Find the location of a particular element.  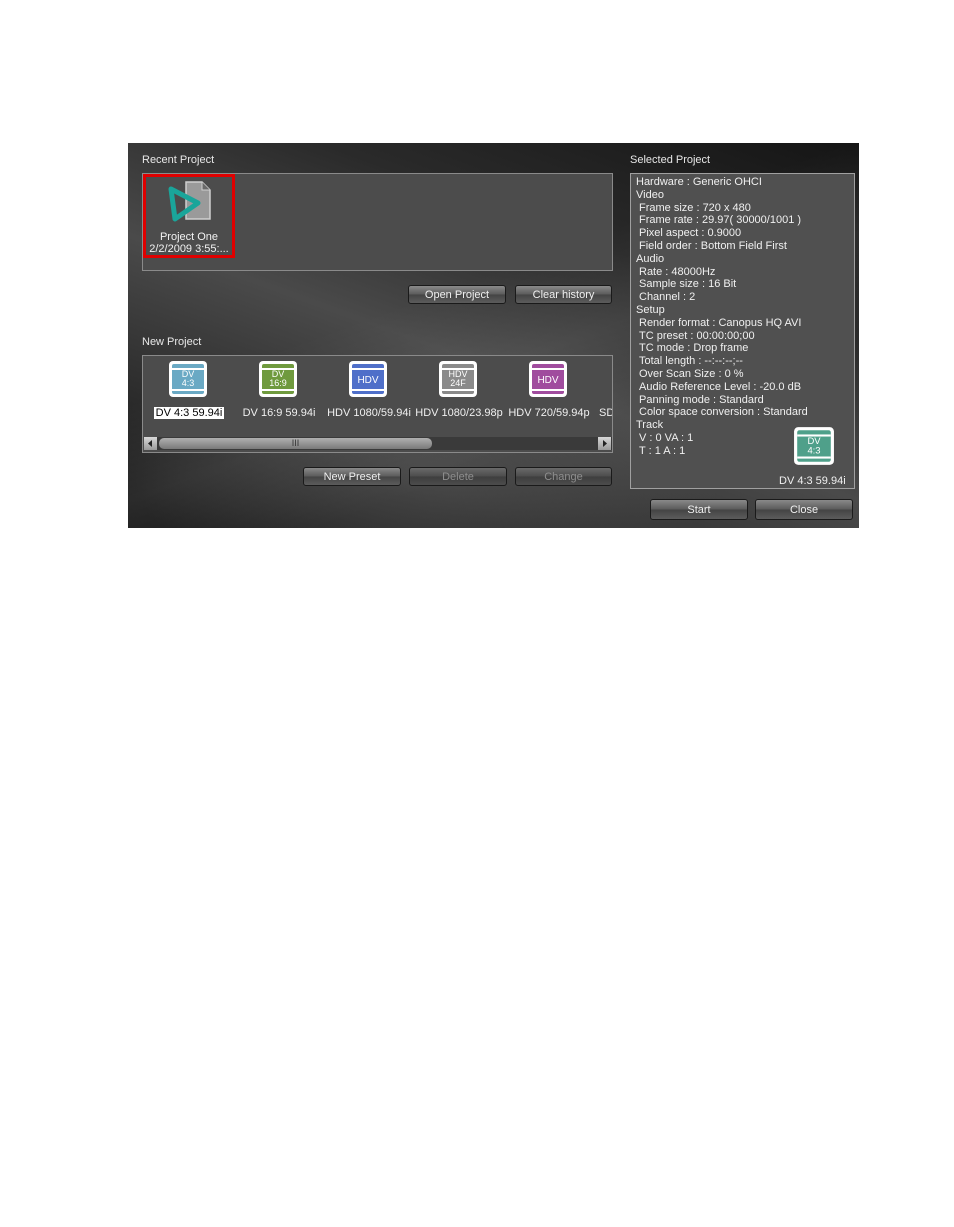

preset-dv43: DV 4:3 DV 4:3 59.94i is located at coordinates (189, 396).